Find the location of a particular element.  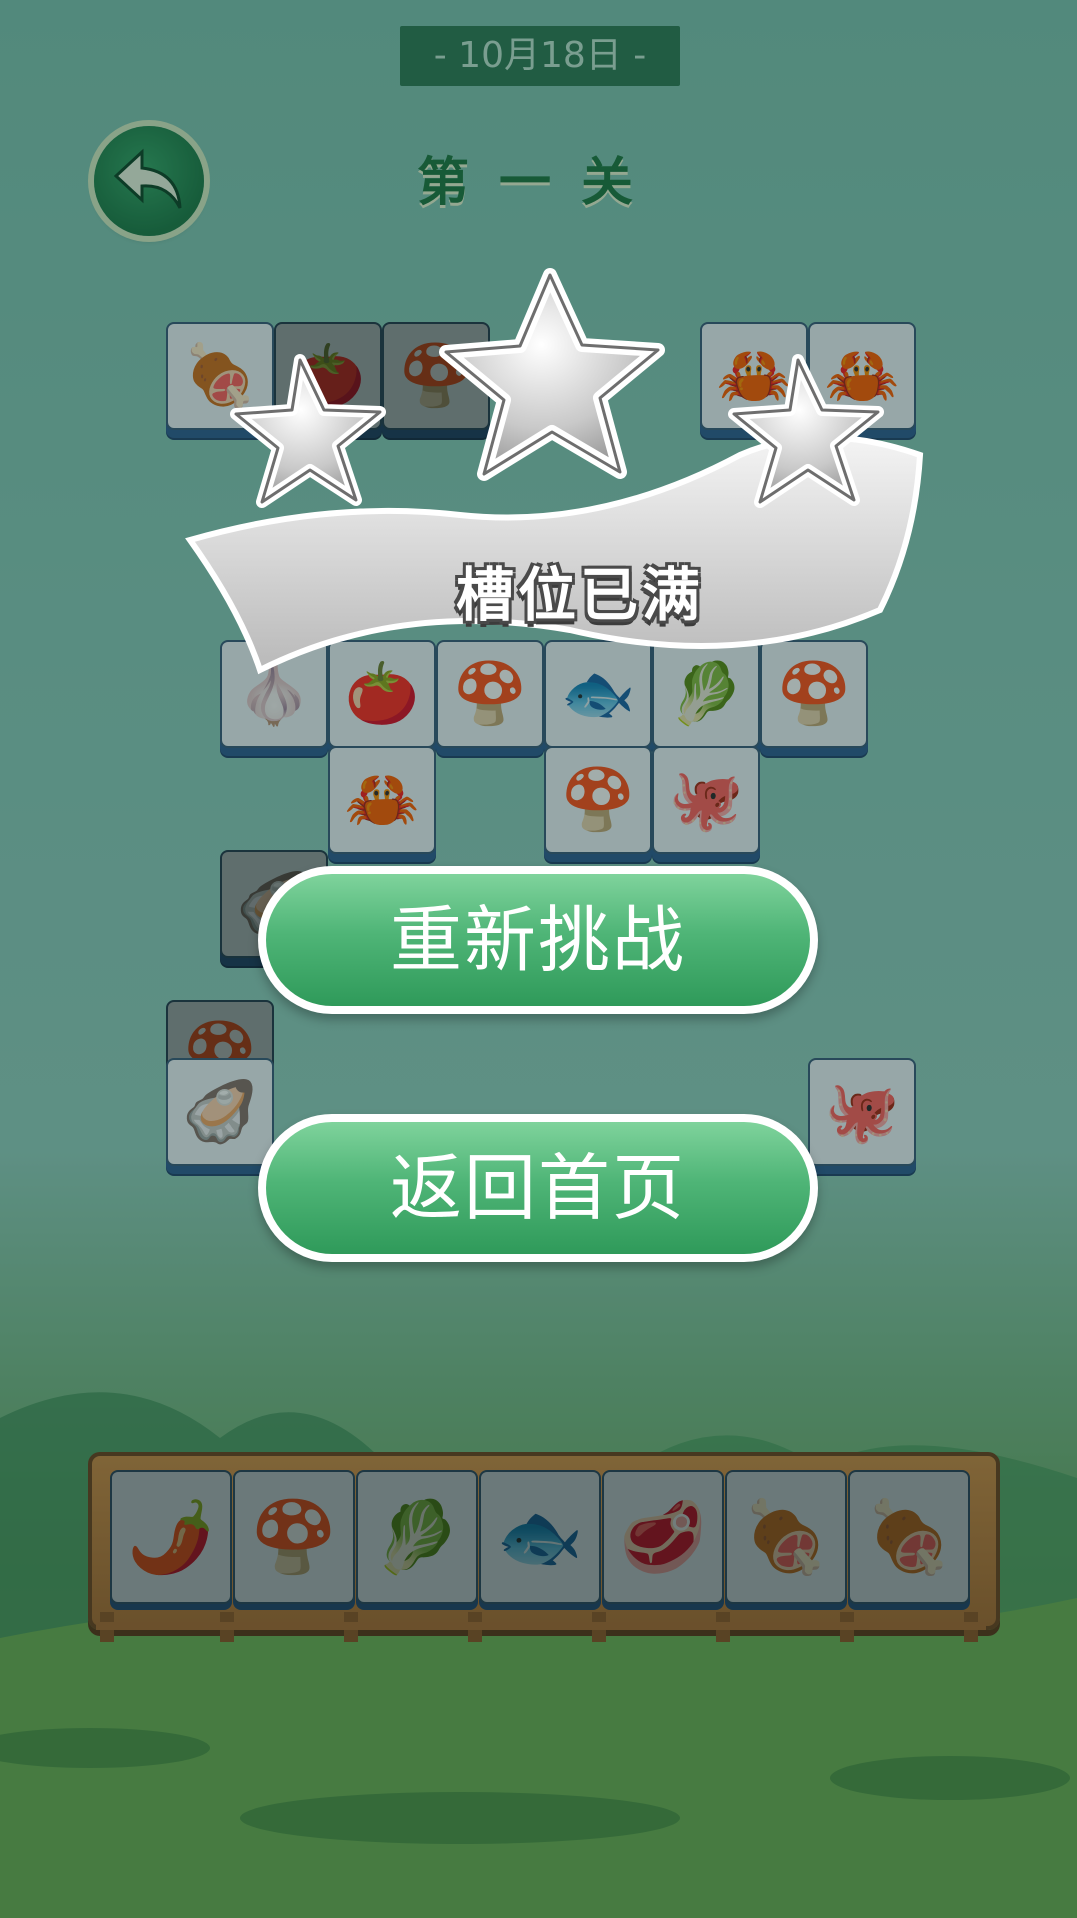

retry-button: 重新挑战 is located at coordinates (538, 940).